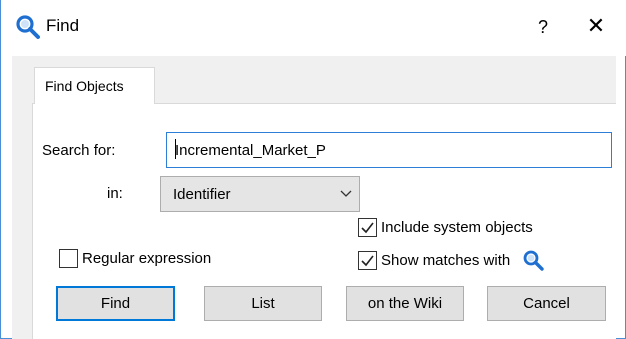  I want to click on chevron-down-icon, so click(346, 193).